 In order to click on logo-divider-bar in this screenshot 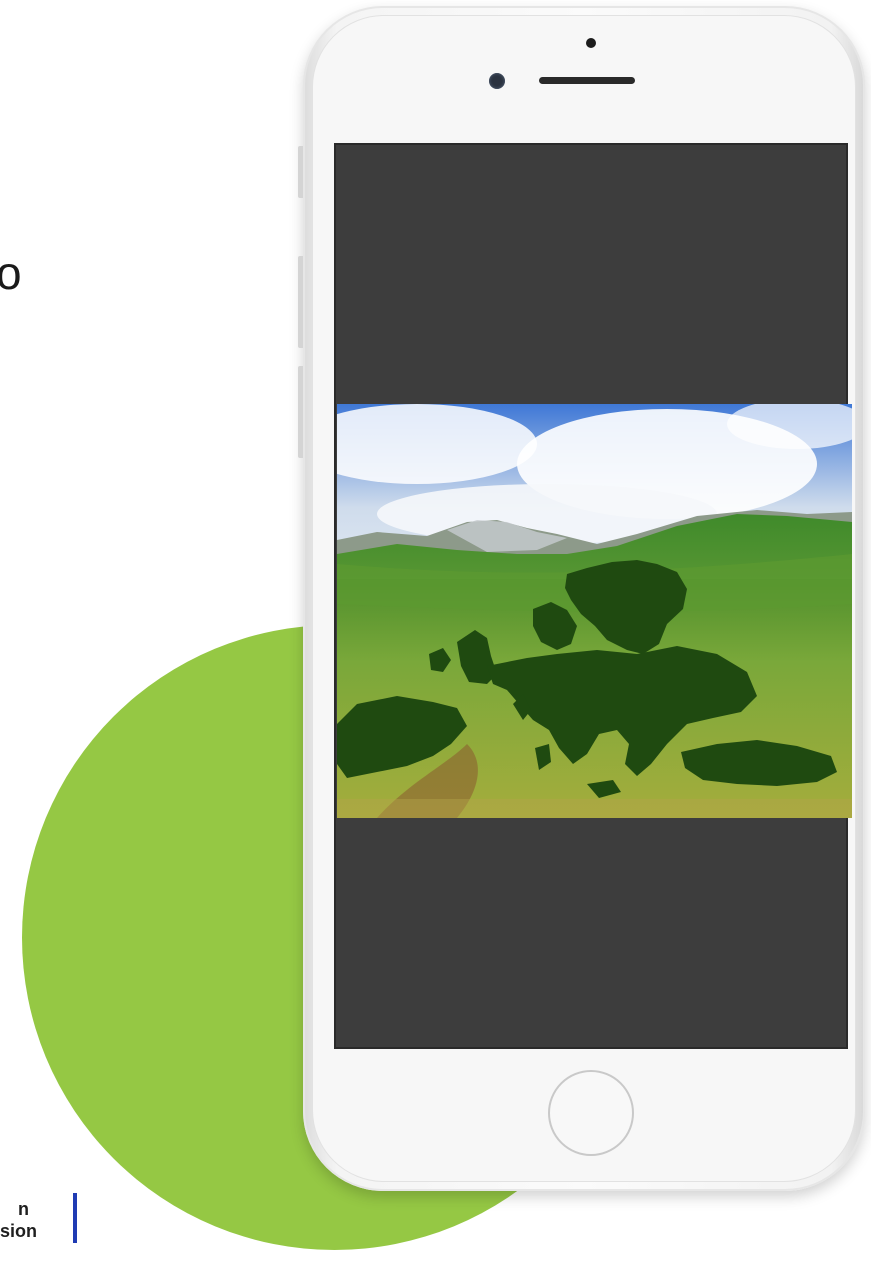, I will do `click(75, 1218)`.